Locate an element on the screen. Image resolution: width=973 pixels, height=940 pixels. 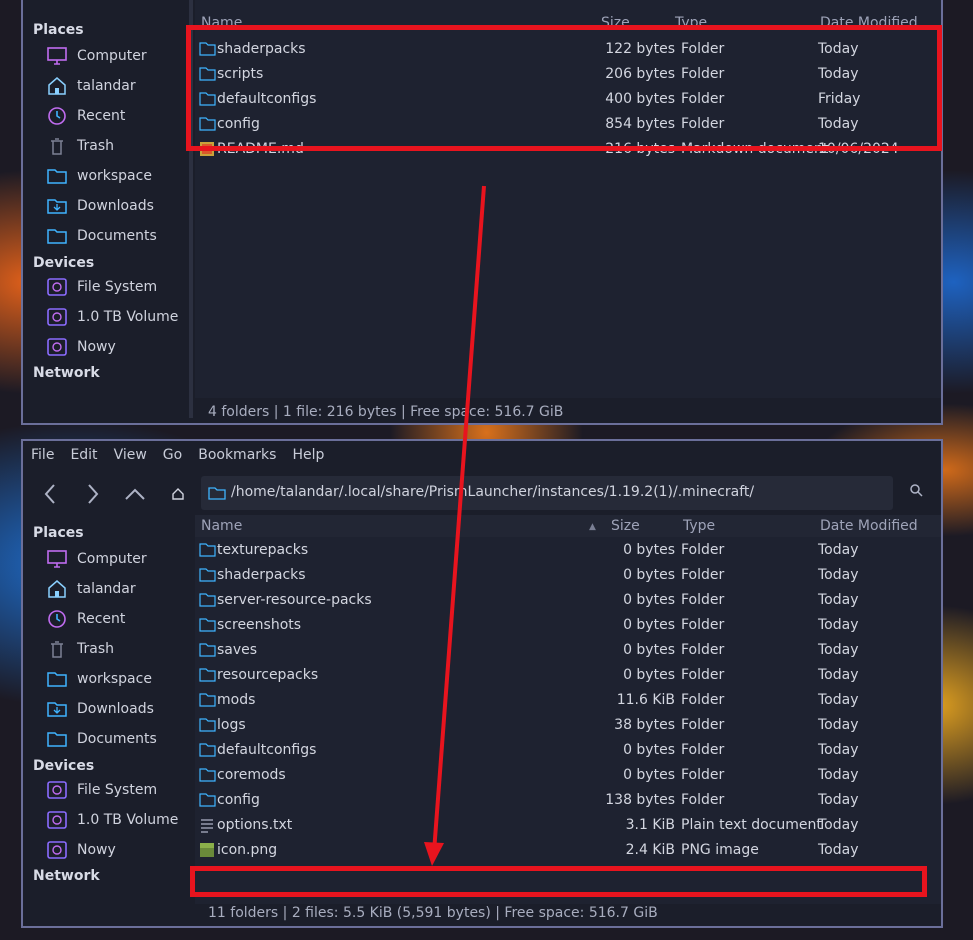
file-name: screenshots is located at coordinates (259, 625).